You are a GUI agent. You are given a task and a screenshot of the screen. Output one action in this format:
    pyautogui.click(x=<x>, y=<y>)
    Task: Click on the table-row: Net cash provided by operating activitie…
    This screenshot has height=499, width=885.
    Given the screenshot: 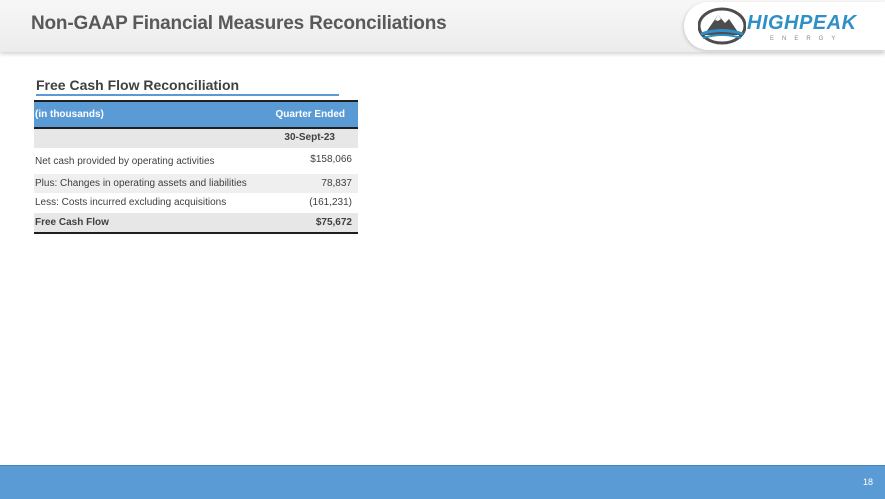 What is the action you would take?
    pyautogui.click(x=196, y=161)
    